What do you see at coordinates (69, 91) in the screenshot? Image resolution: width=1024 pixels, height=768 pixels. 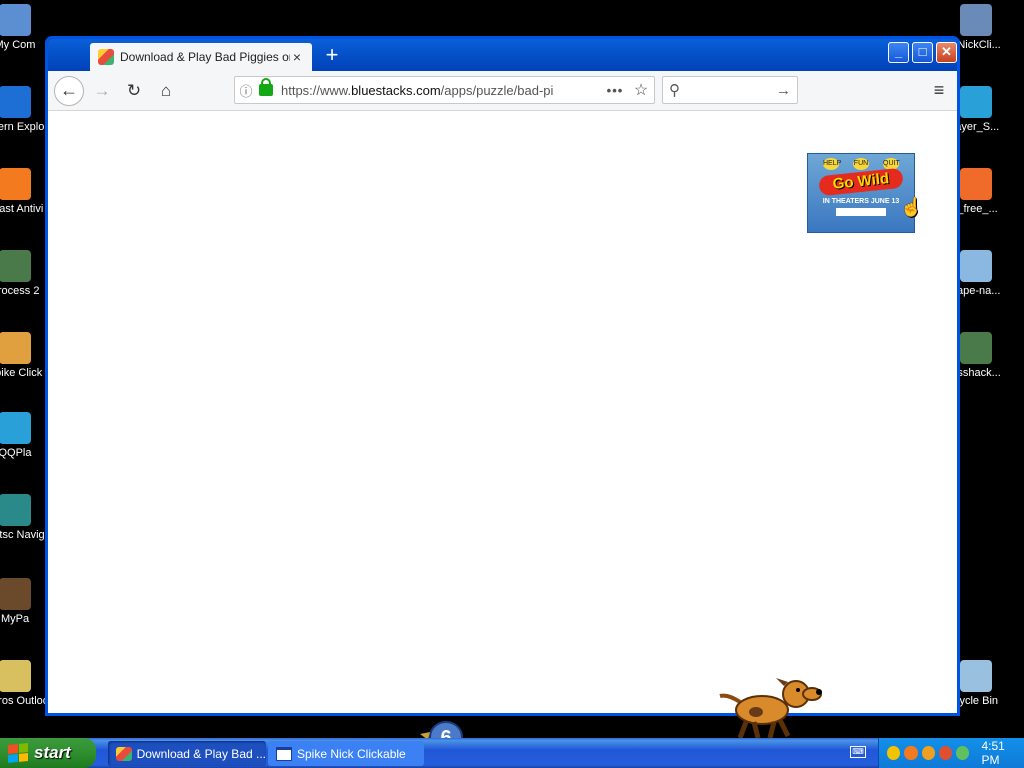 I see `back-button: ←` at bounding box center [69, 91].